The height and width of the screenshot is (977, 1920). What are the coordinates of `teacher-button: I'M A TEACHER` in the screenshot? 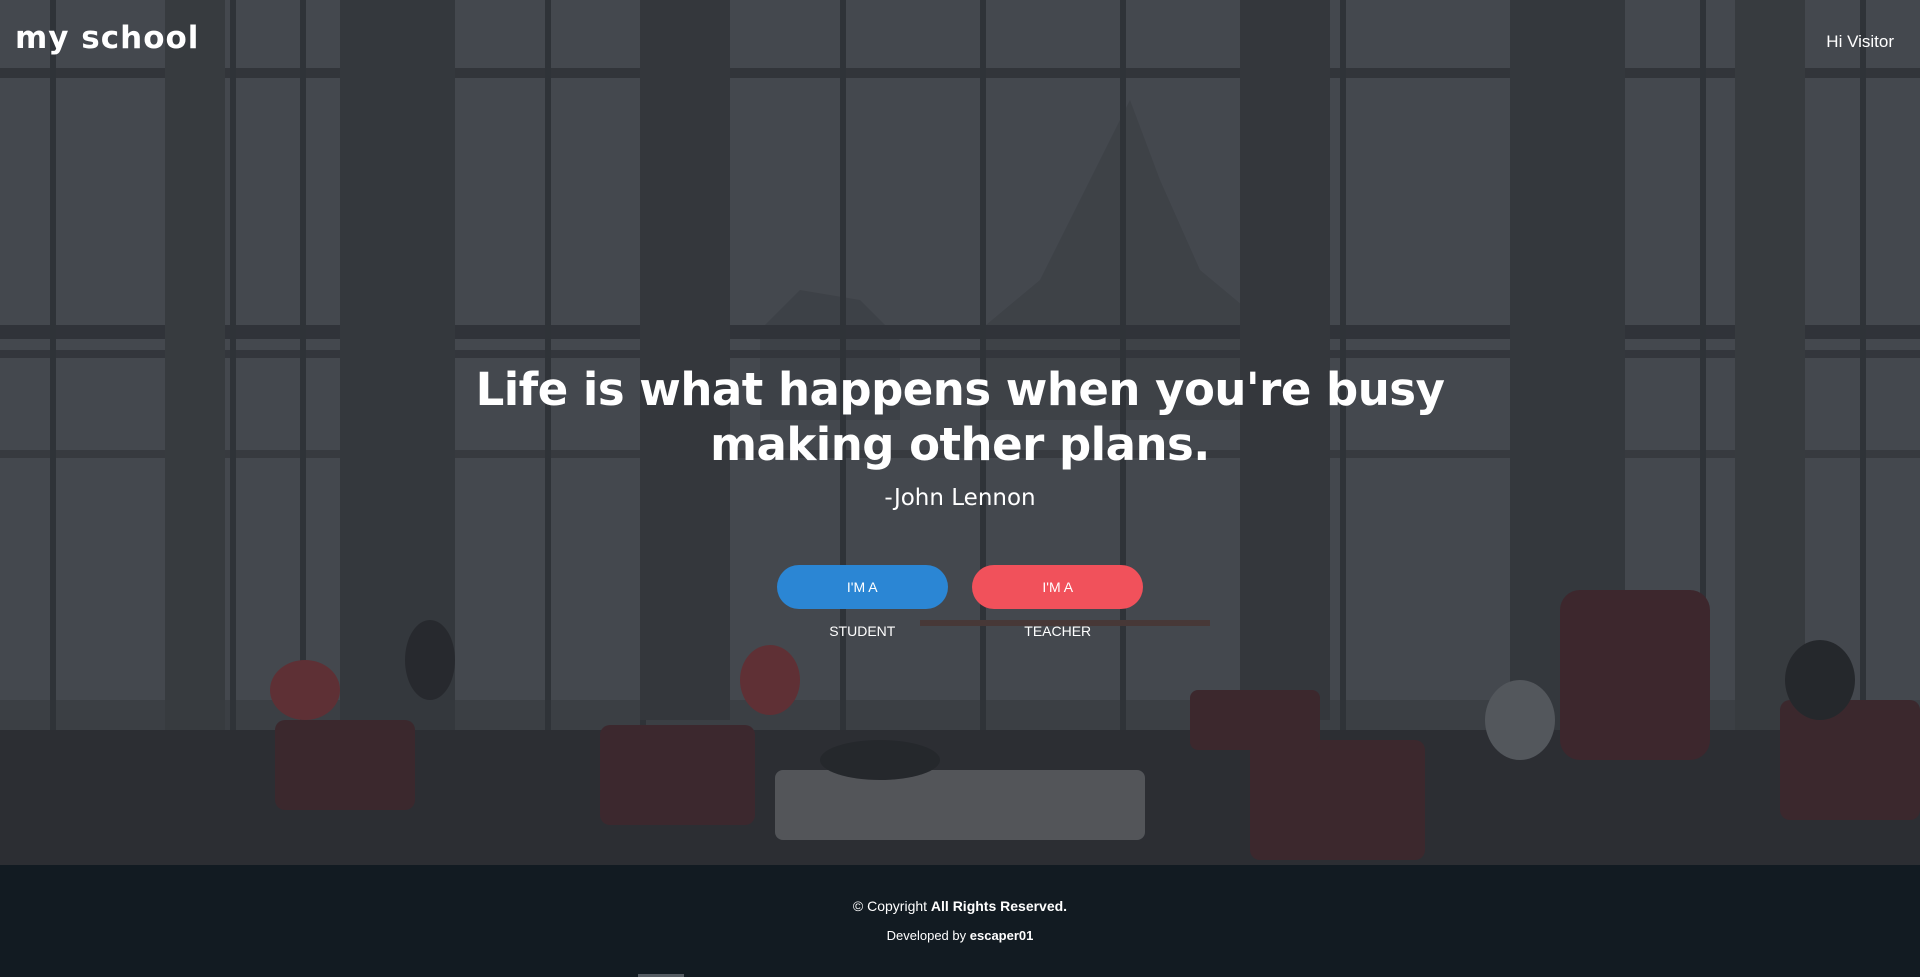 It's located at (1058, 602).